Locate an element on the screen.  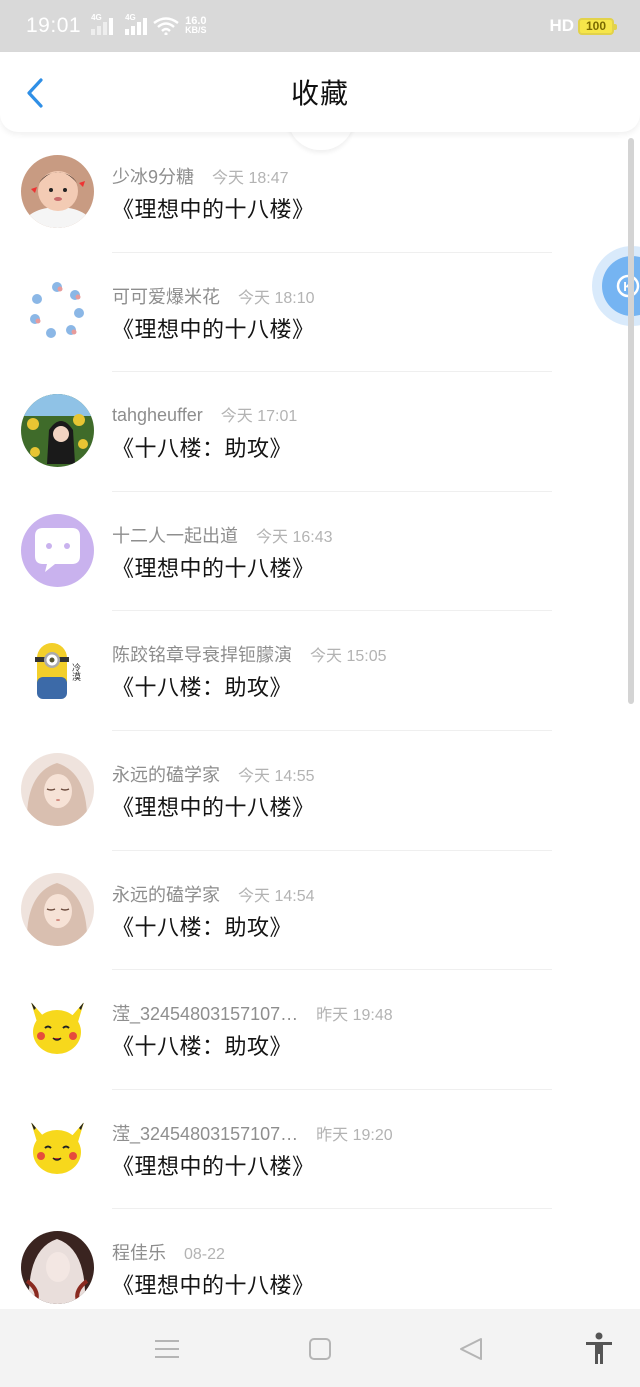
cartoon-ring-avatar is located at coordinates (57, 311).